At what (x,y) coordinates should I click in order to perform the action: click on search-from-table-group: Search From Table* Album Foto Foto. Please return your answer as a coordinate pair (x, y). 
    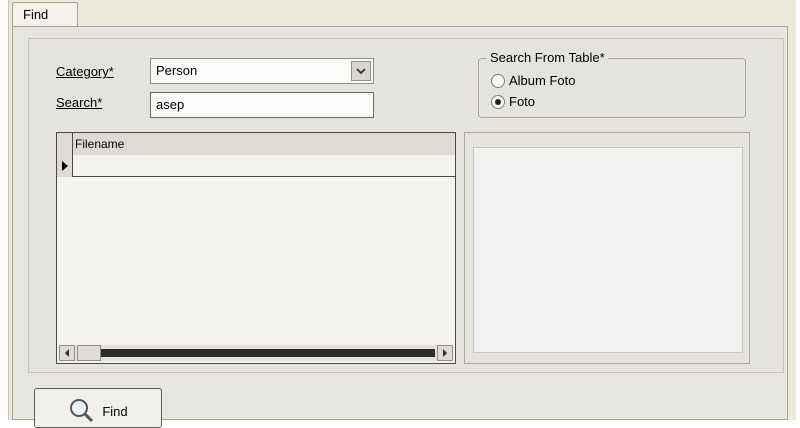
    Looking at the image, I should click on (612, 84).